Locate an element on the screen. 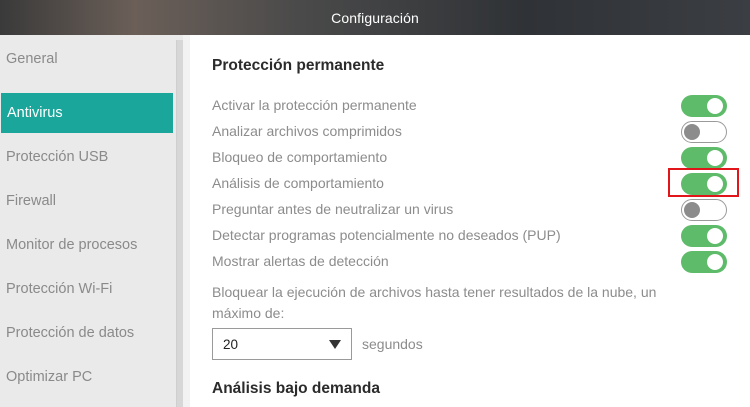 Image resolution: width=750 pixels, height=407 pixels. toggle-activar-proteccion is located at coordinates (704, 106).